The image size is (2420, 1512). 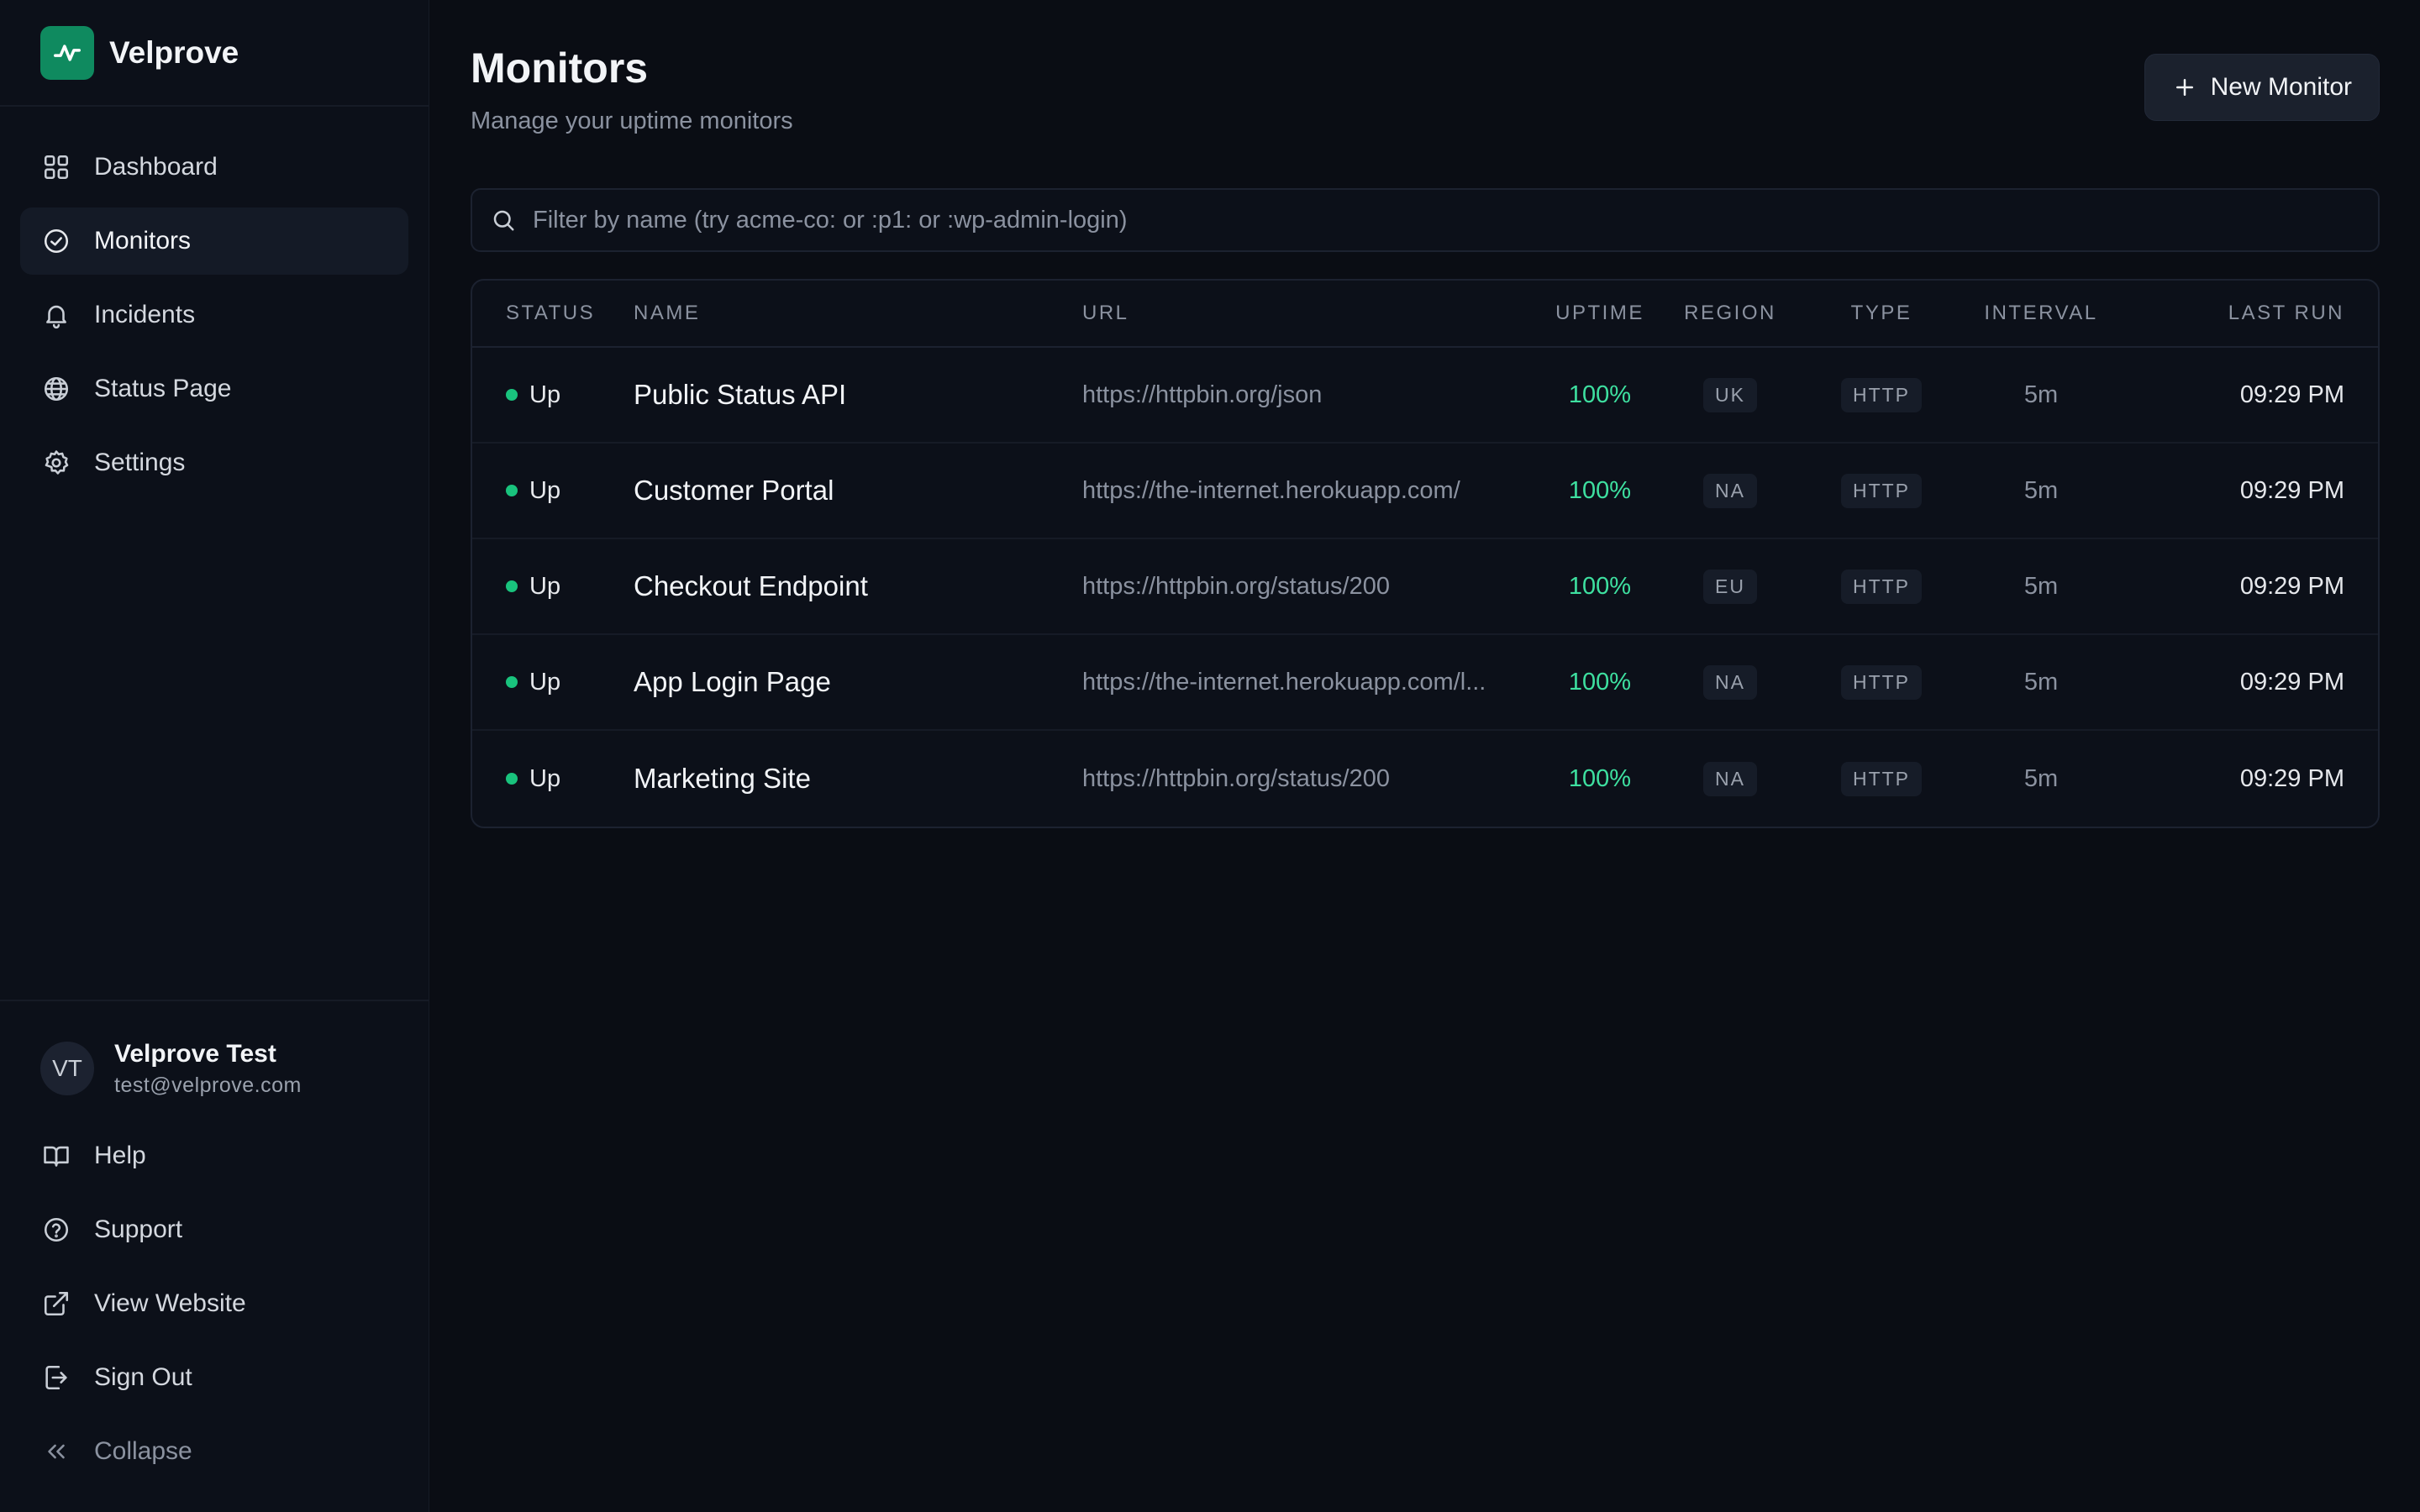 What do you see at coordinates (120, 1155) in the screenshot?
I see `sidebar-item-label: Help` at bounding box center [120, 1155].